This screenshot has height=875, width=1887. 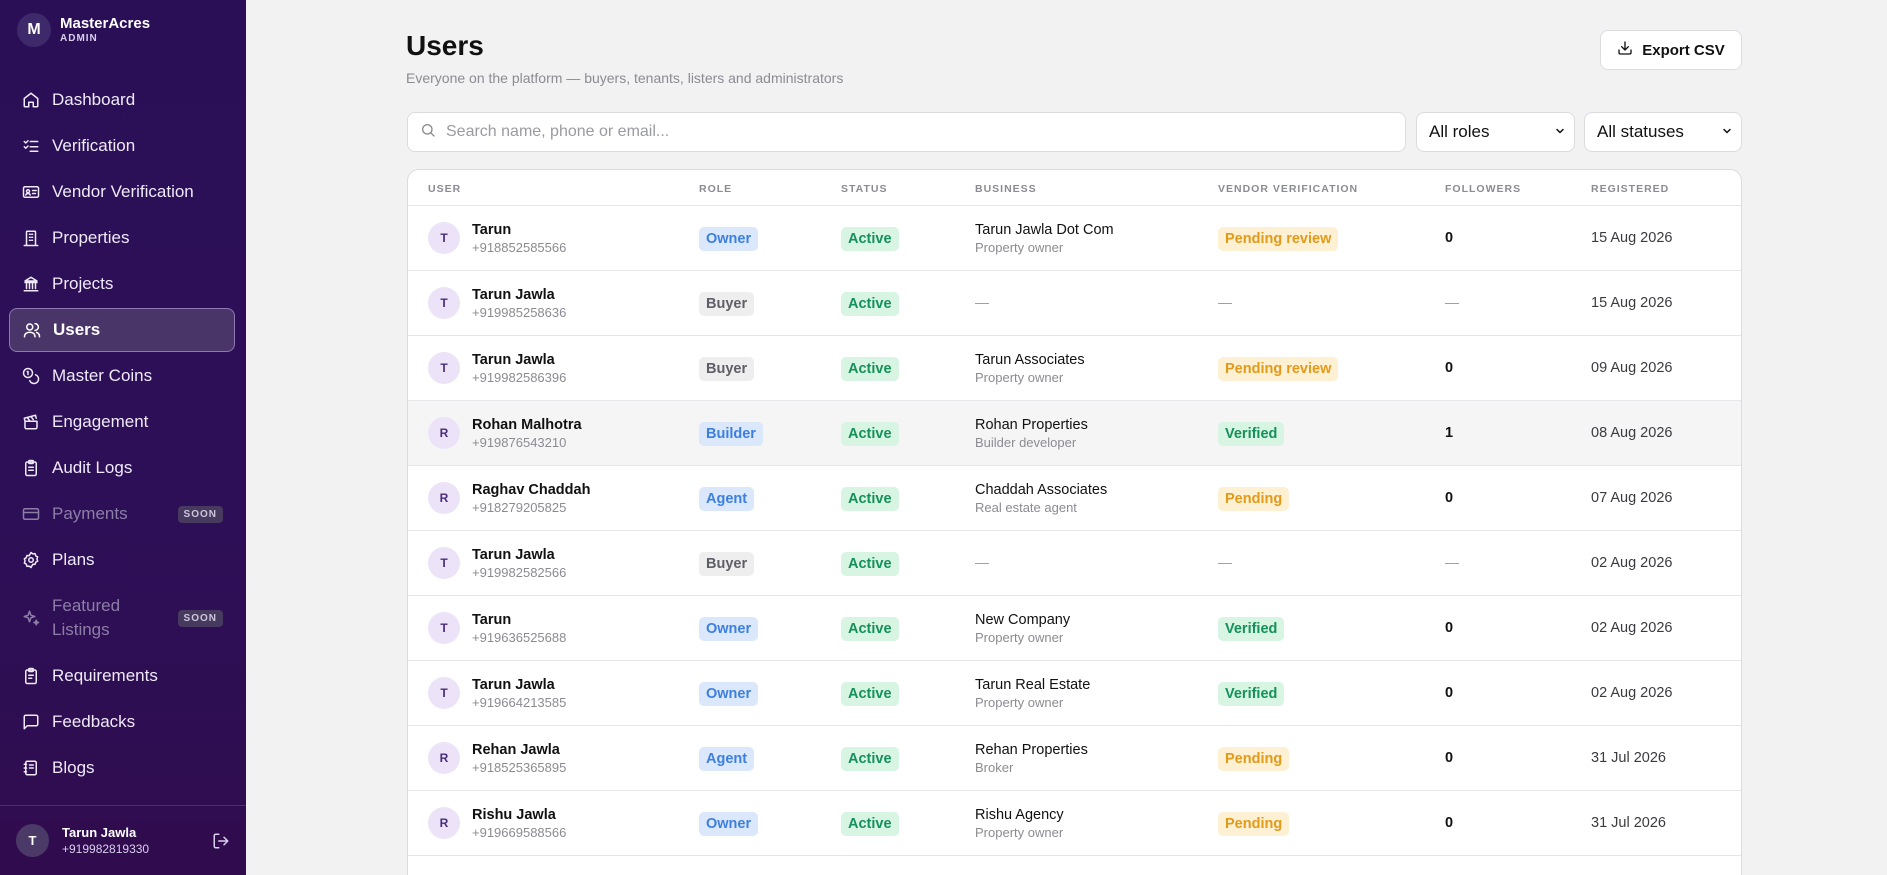 I want to click on sidebar-item-dashboard: Dashboard, so click(x=122, y=100).